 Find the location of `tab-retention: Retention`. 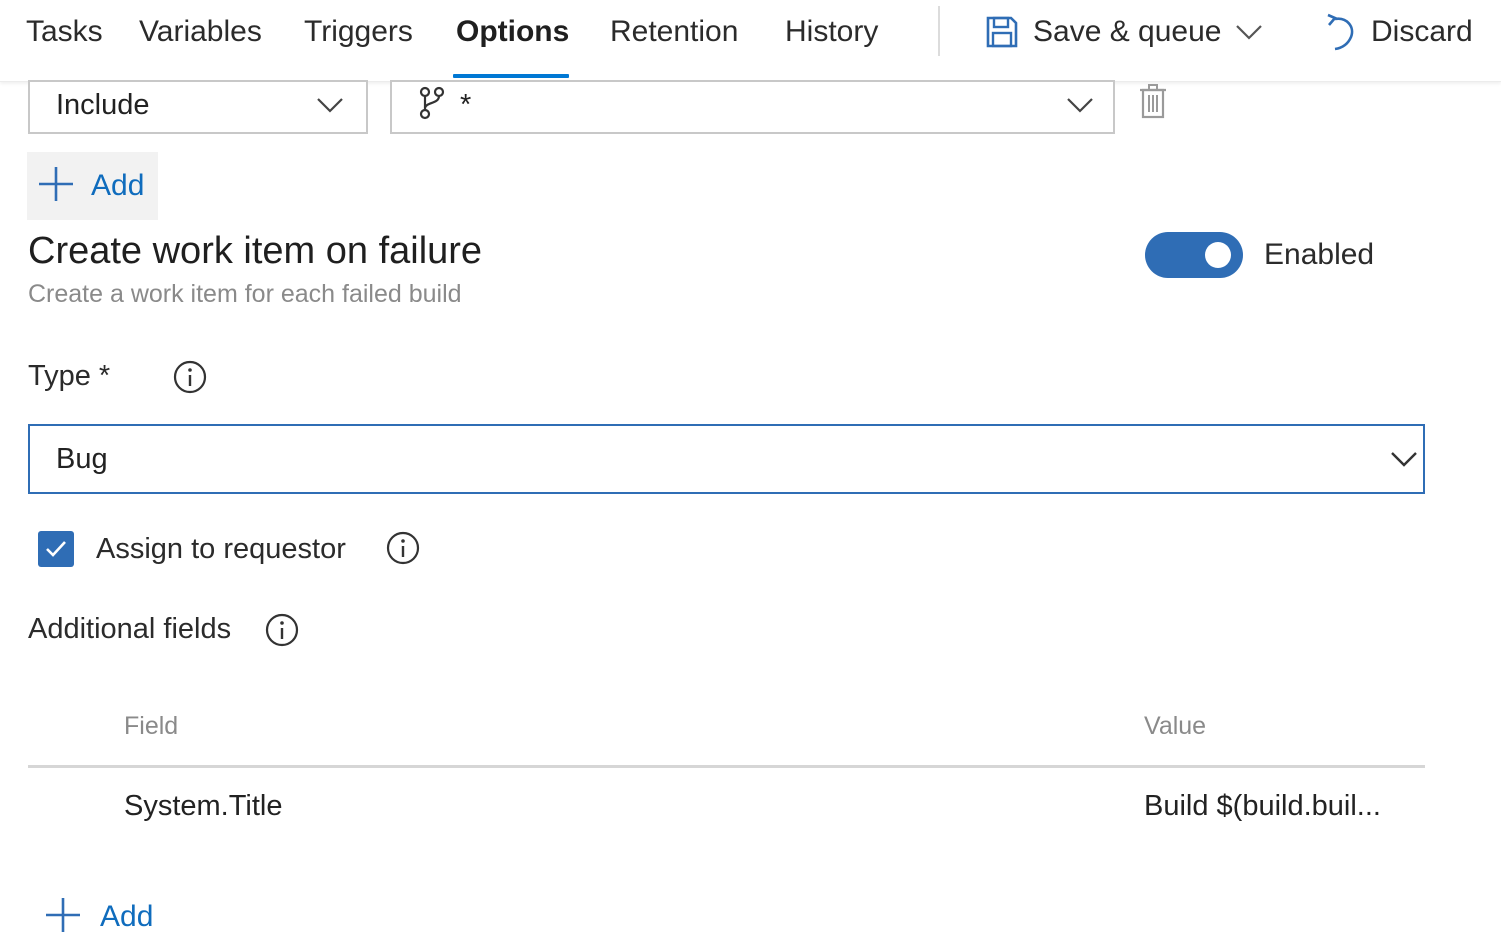

tab-retention: Retention is located at coordinates (674, 32).